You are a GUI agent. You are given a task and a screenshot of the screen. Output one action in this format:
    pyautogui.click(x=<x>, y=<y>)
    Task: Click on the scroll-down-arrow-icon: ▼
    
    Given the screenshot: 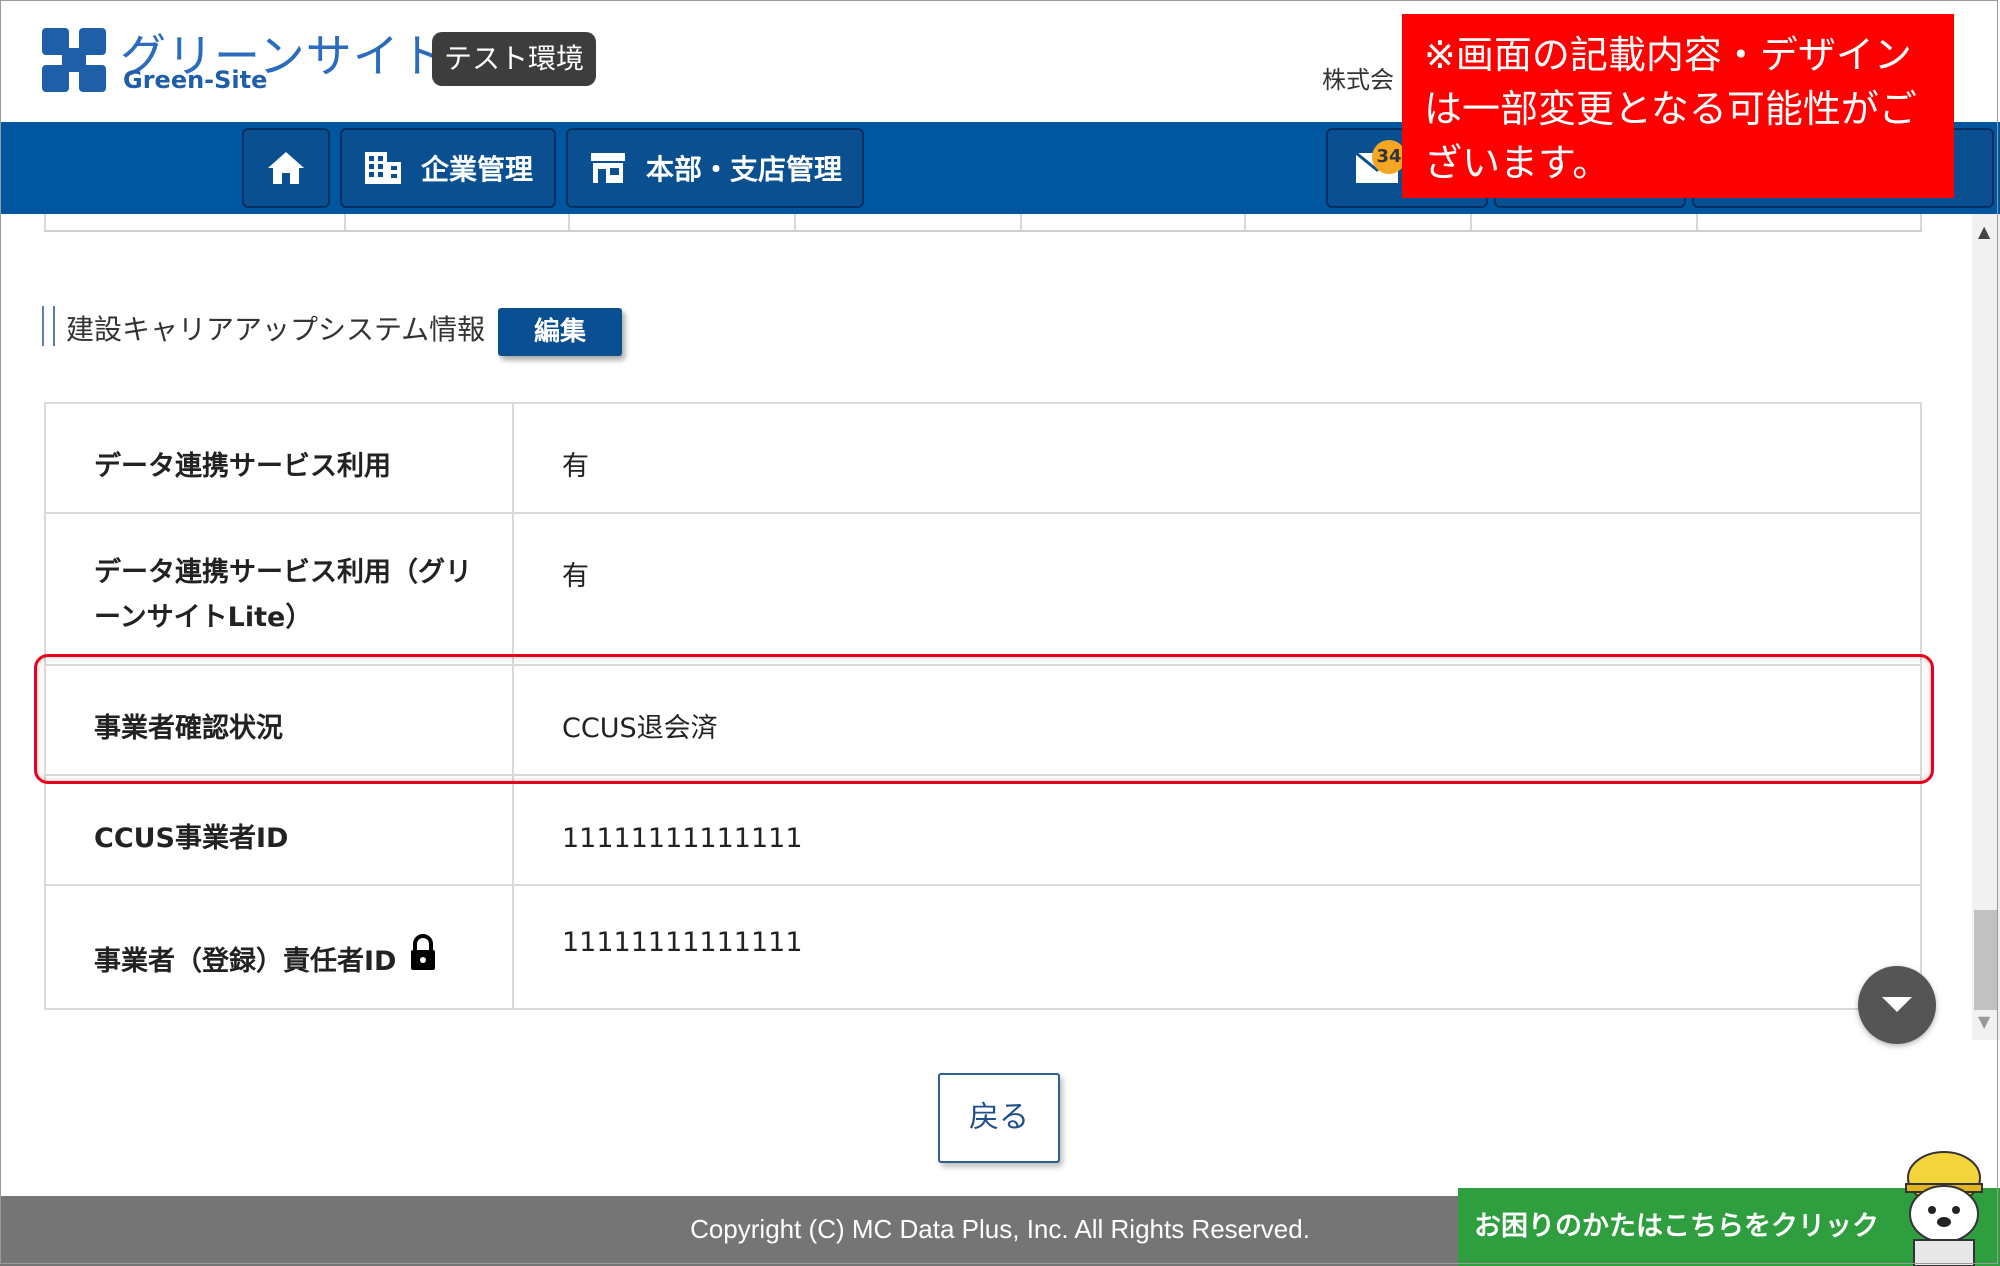 What is the action you would take?
    pyautogui.click(x=1984, y=1021)
    